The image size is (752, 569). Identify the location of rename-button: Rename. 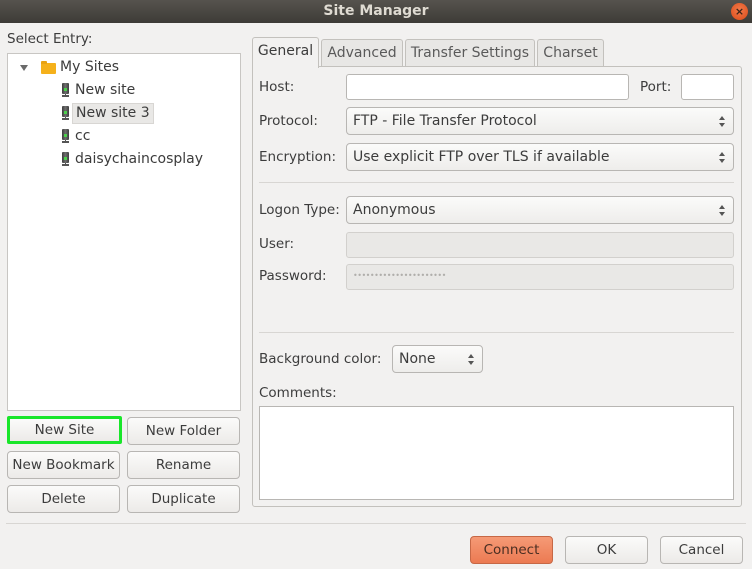
(183, 465).